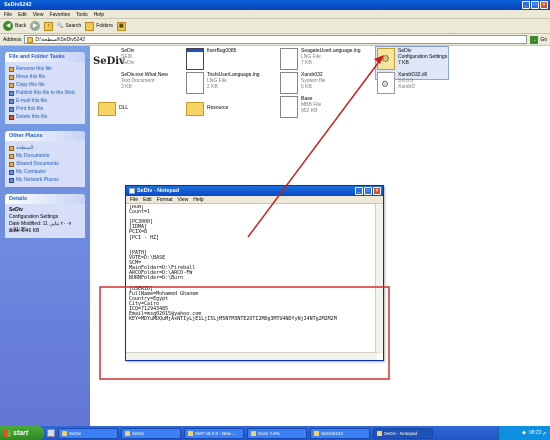  I want to click on notepad-menu-file: File, so click(134, 200).